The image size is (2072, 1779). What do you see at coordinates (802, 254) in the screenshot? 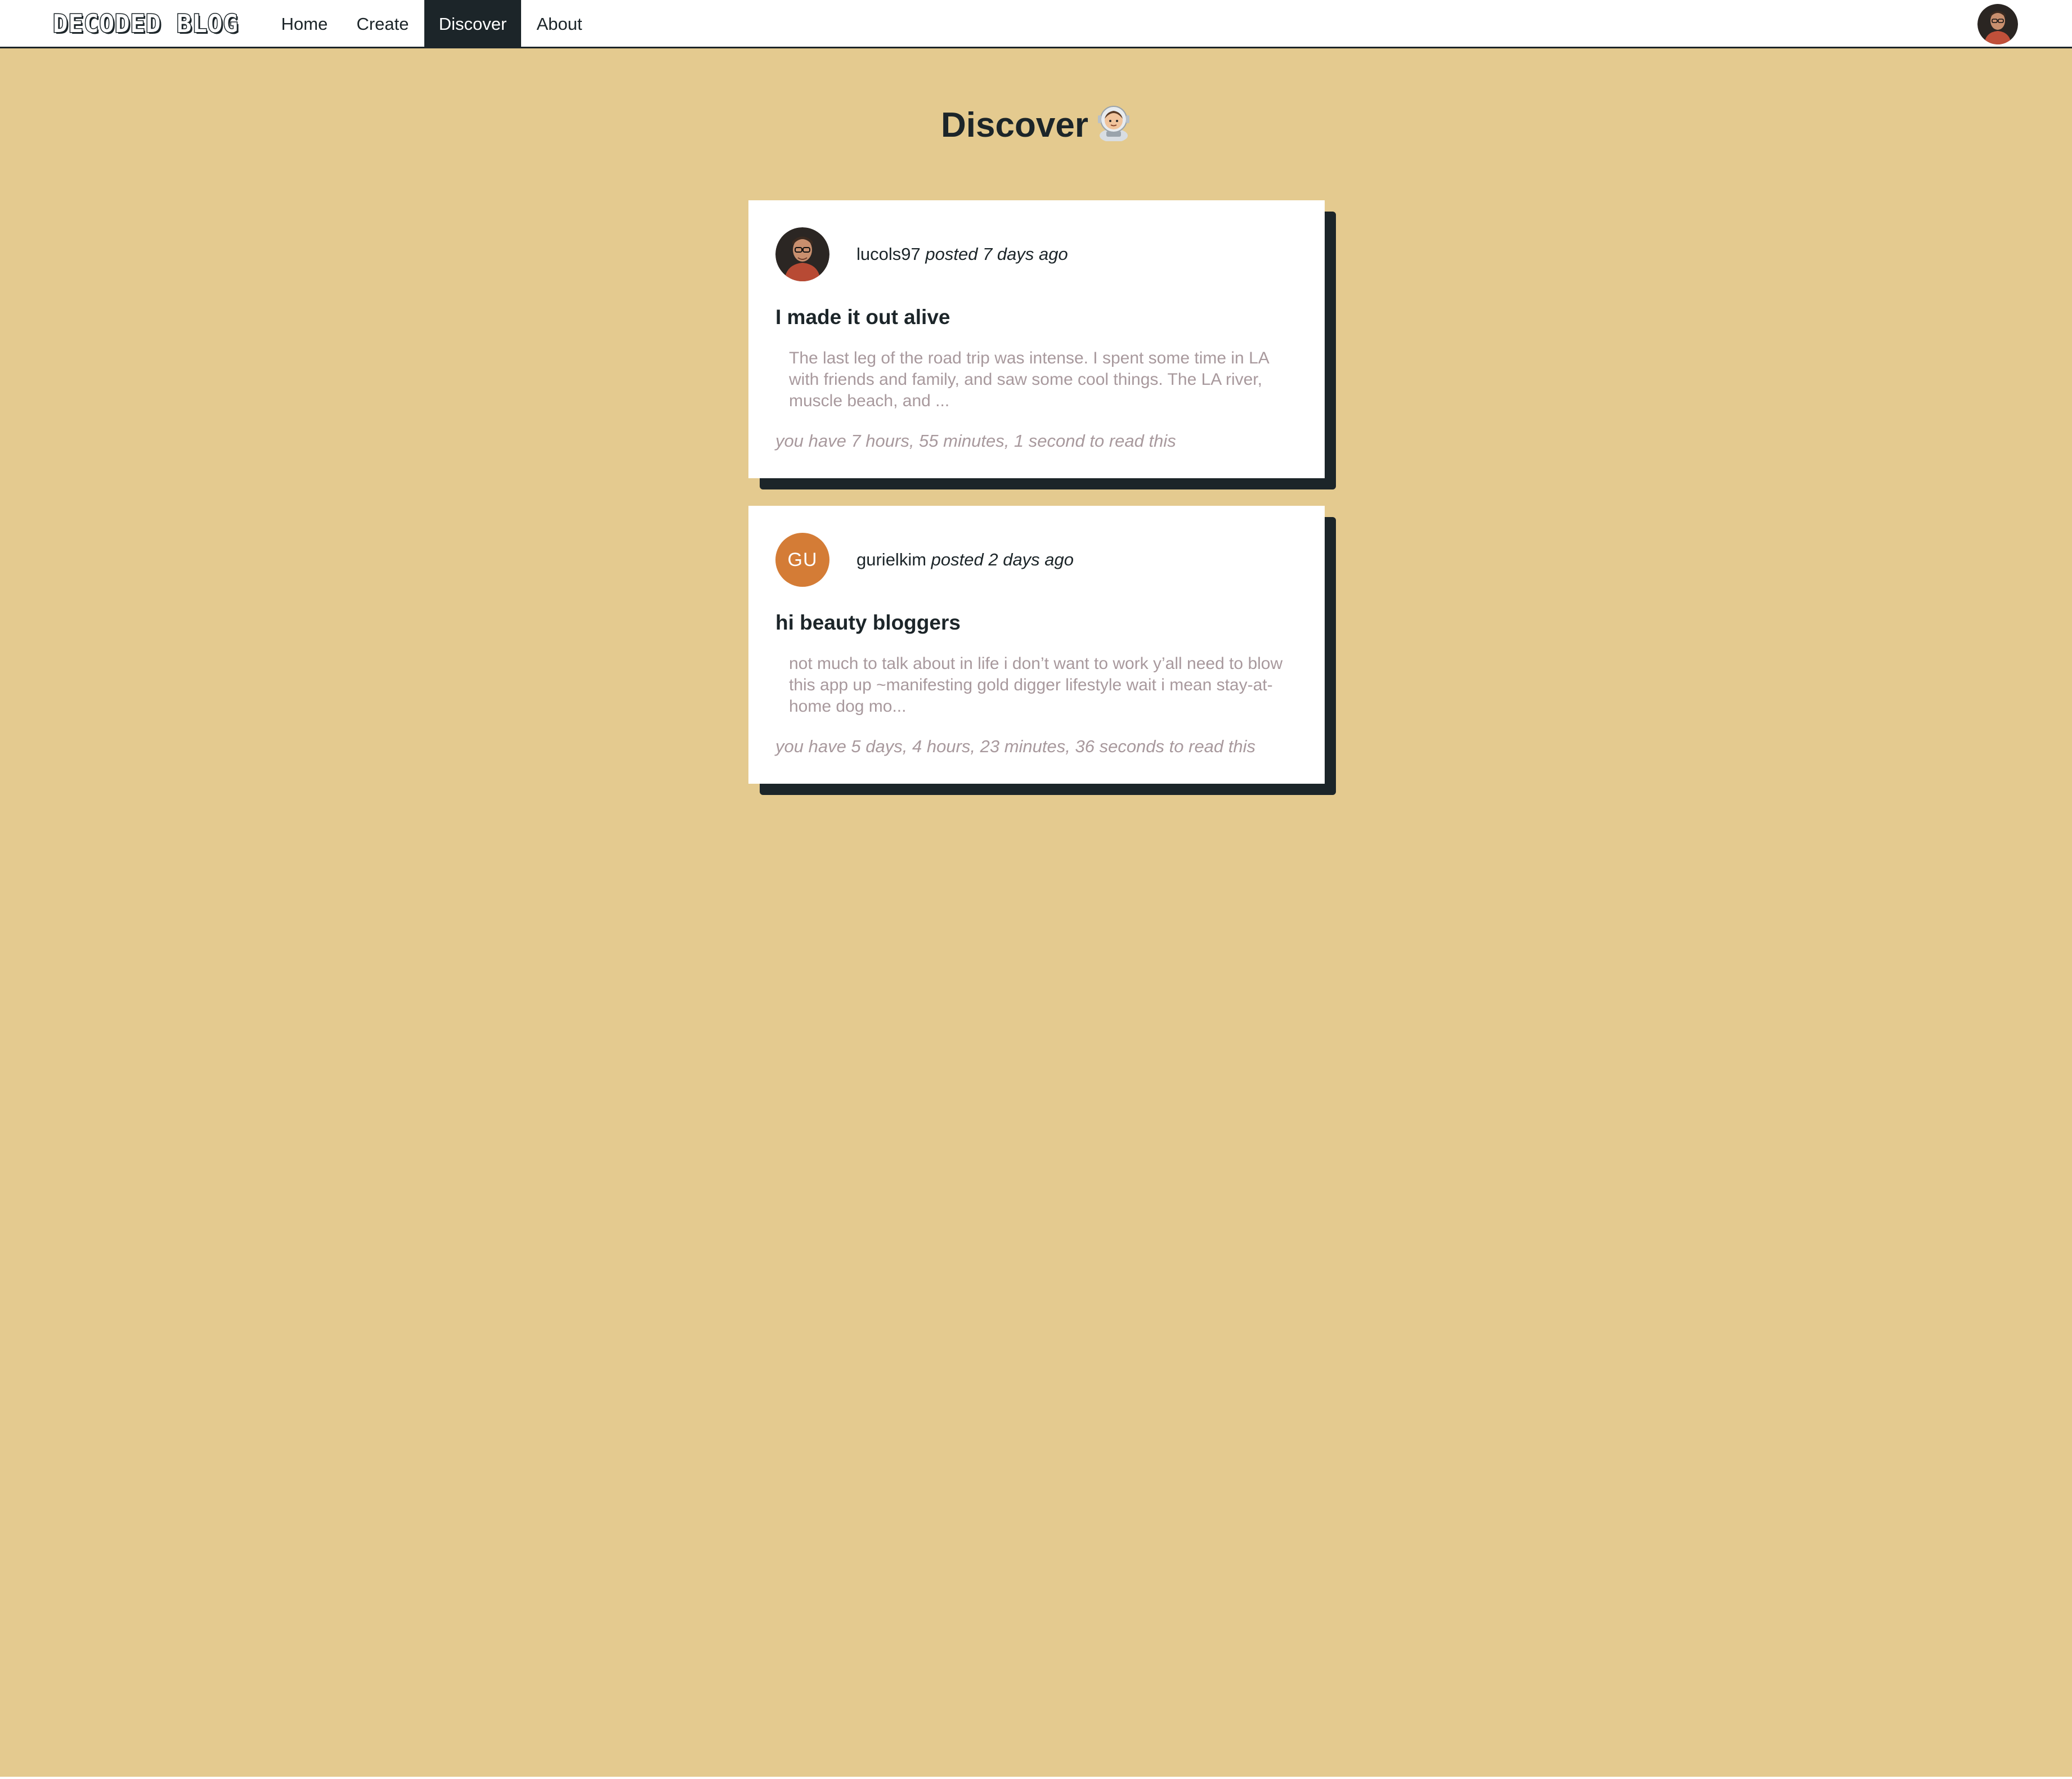
I see `author-avatar-icon` at bounding box center [802, 254].